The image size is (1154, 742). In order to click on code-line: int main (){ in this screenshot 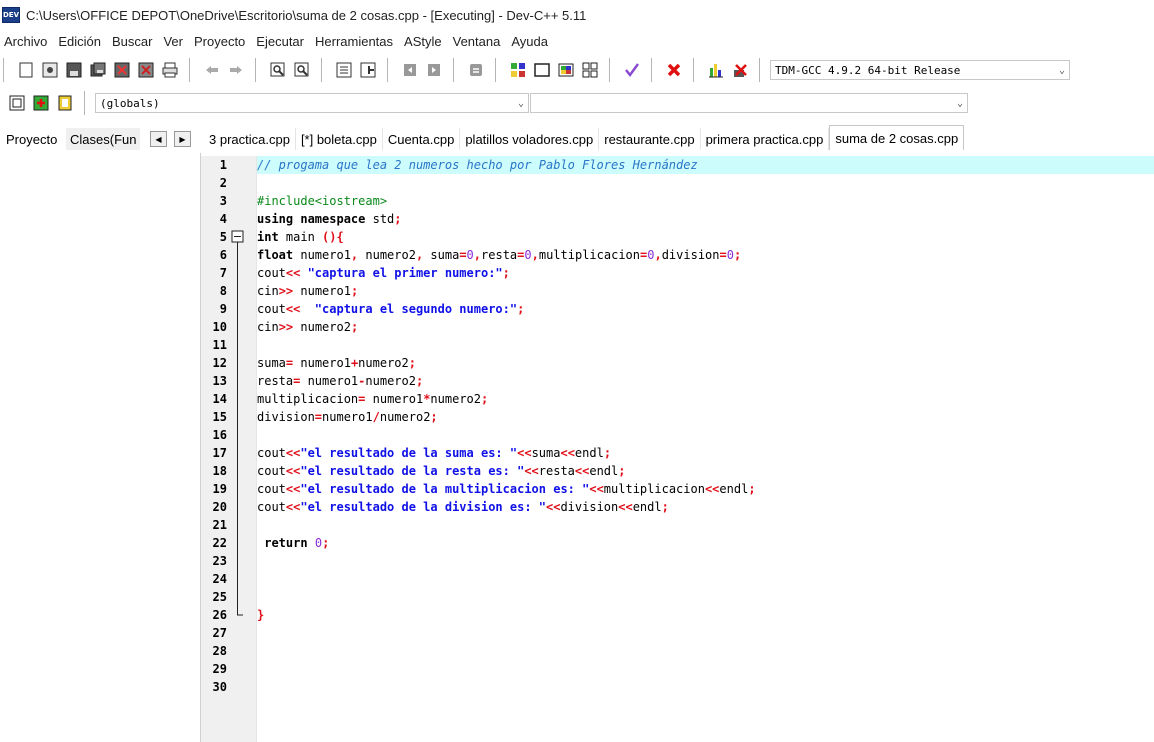, I will do `click(705, 237)`.